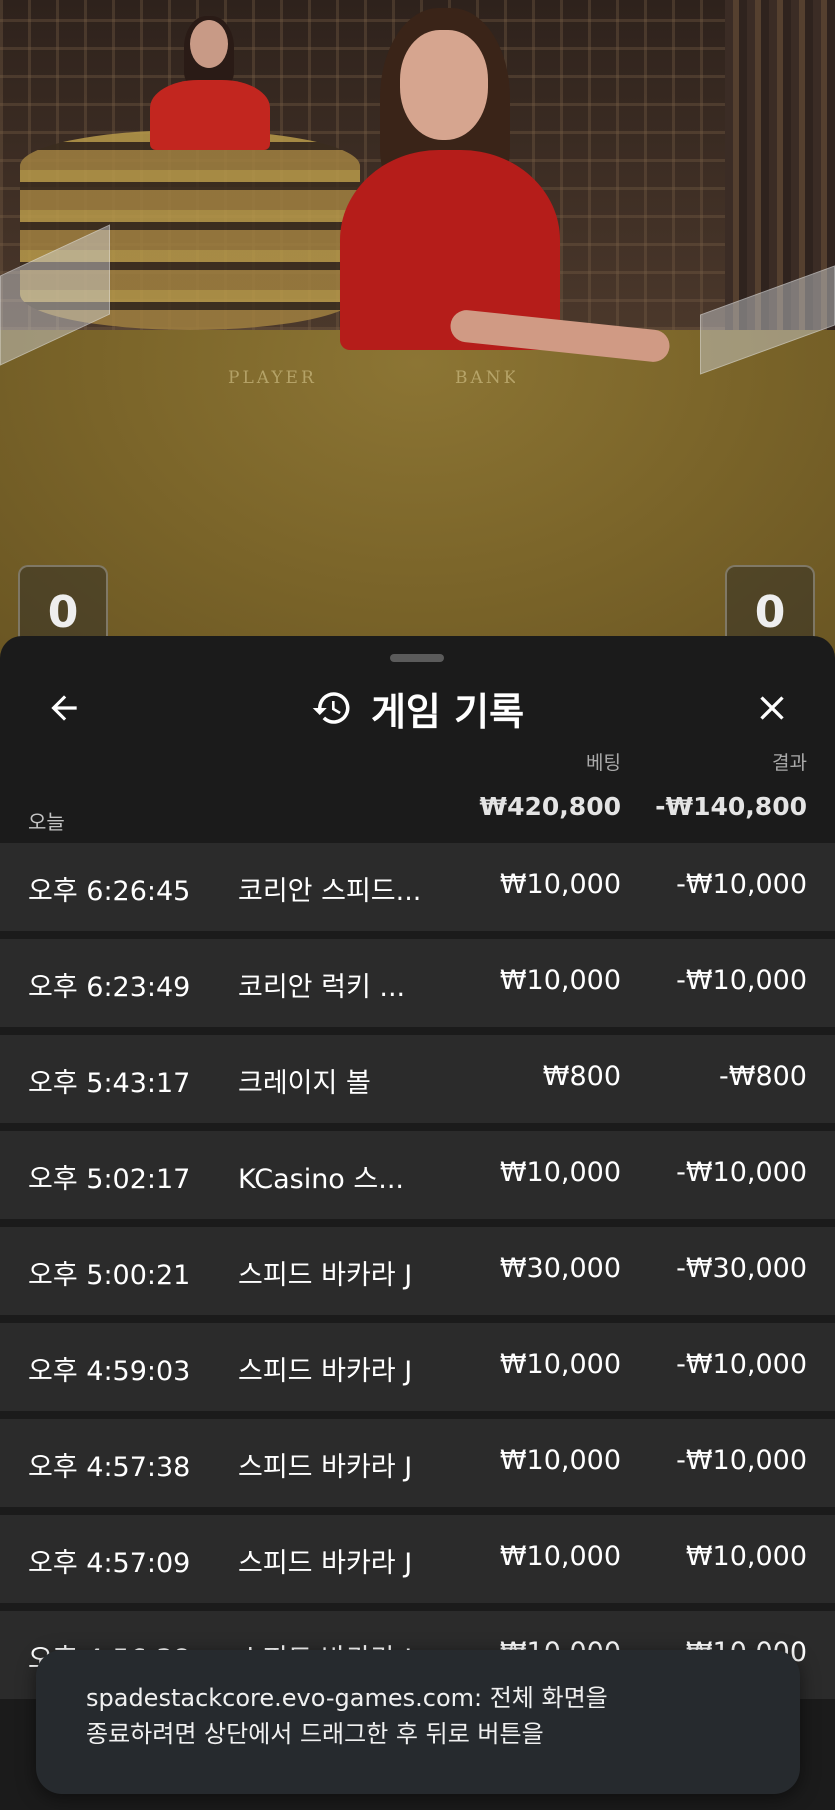 This screenshot has width=835, height=1810. What do you see at coordinates (417, 1367) in the screenshot?
I see `history-row: 오후 4:59:03 스피드 바카라 J ₩10,000 -₩10,000` at bounding box center [417, 1367].